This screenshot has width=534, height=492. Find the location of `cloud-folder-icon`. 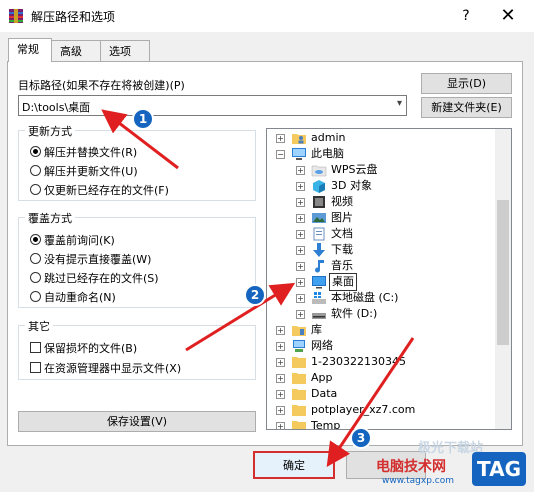

cloud-folder-icon is located at coordinates (319, 171).